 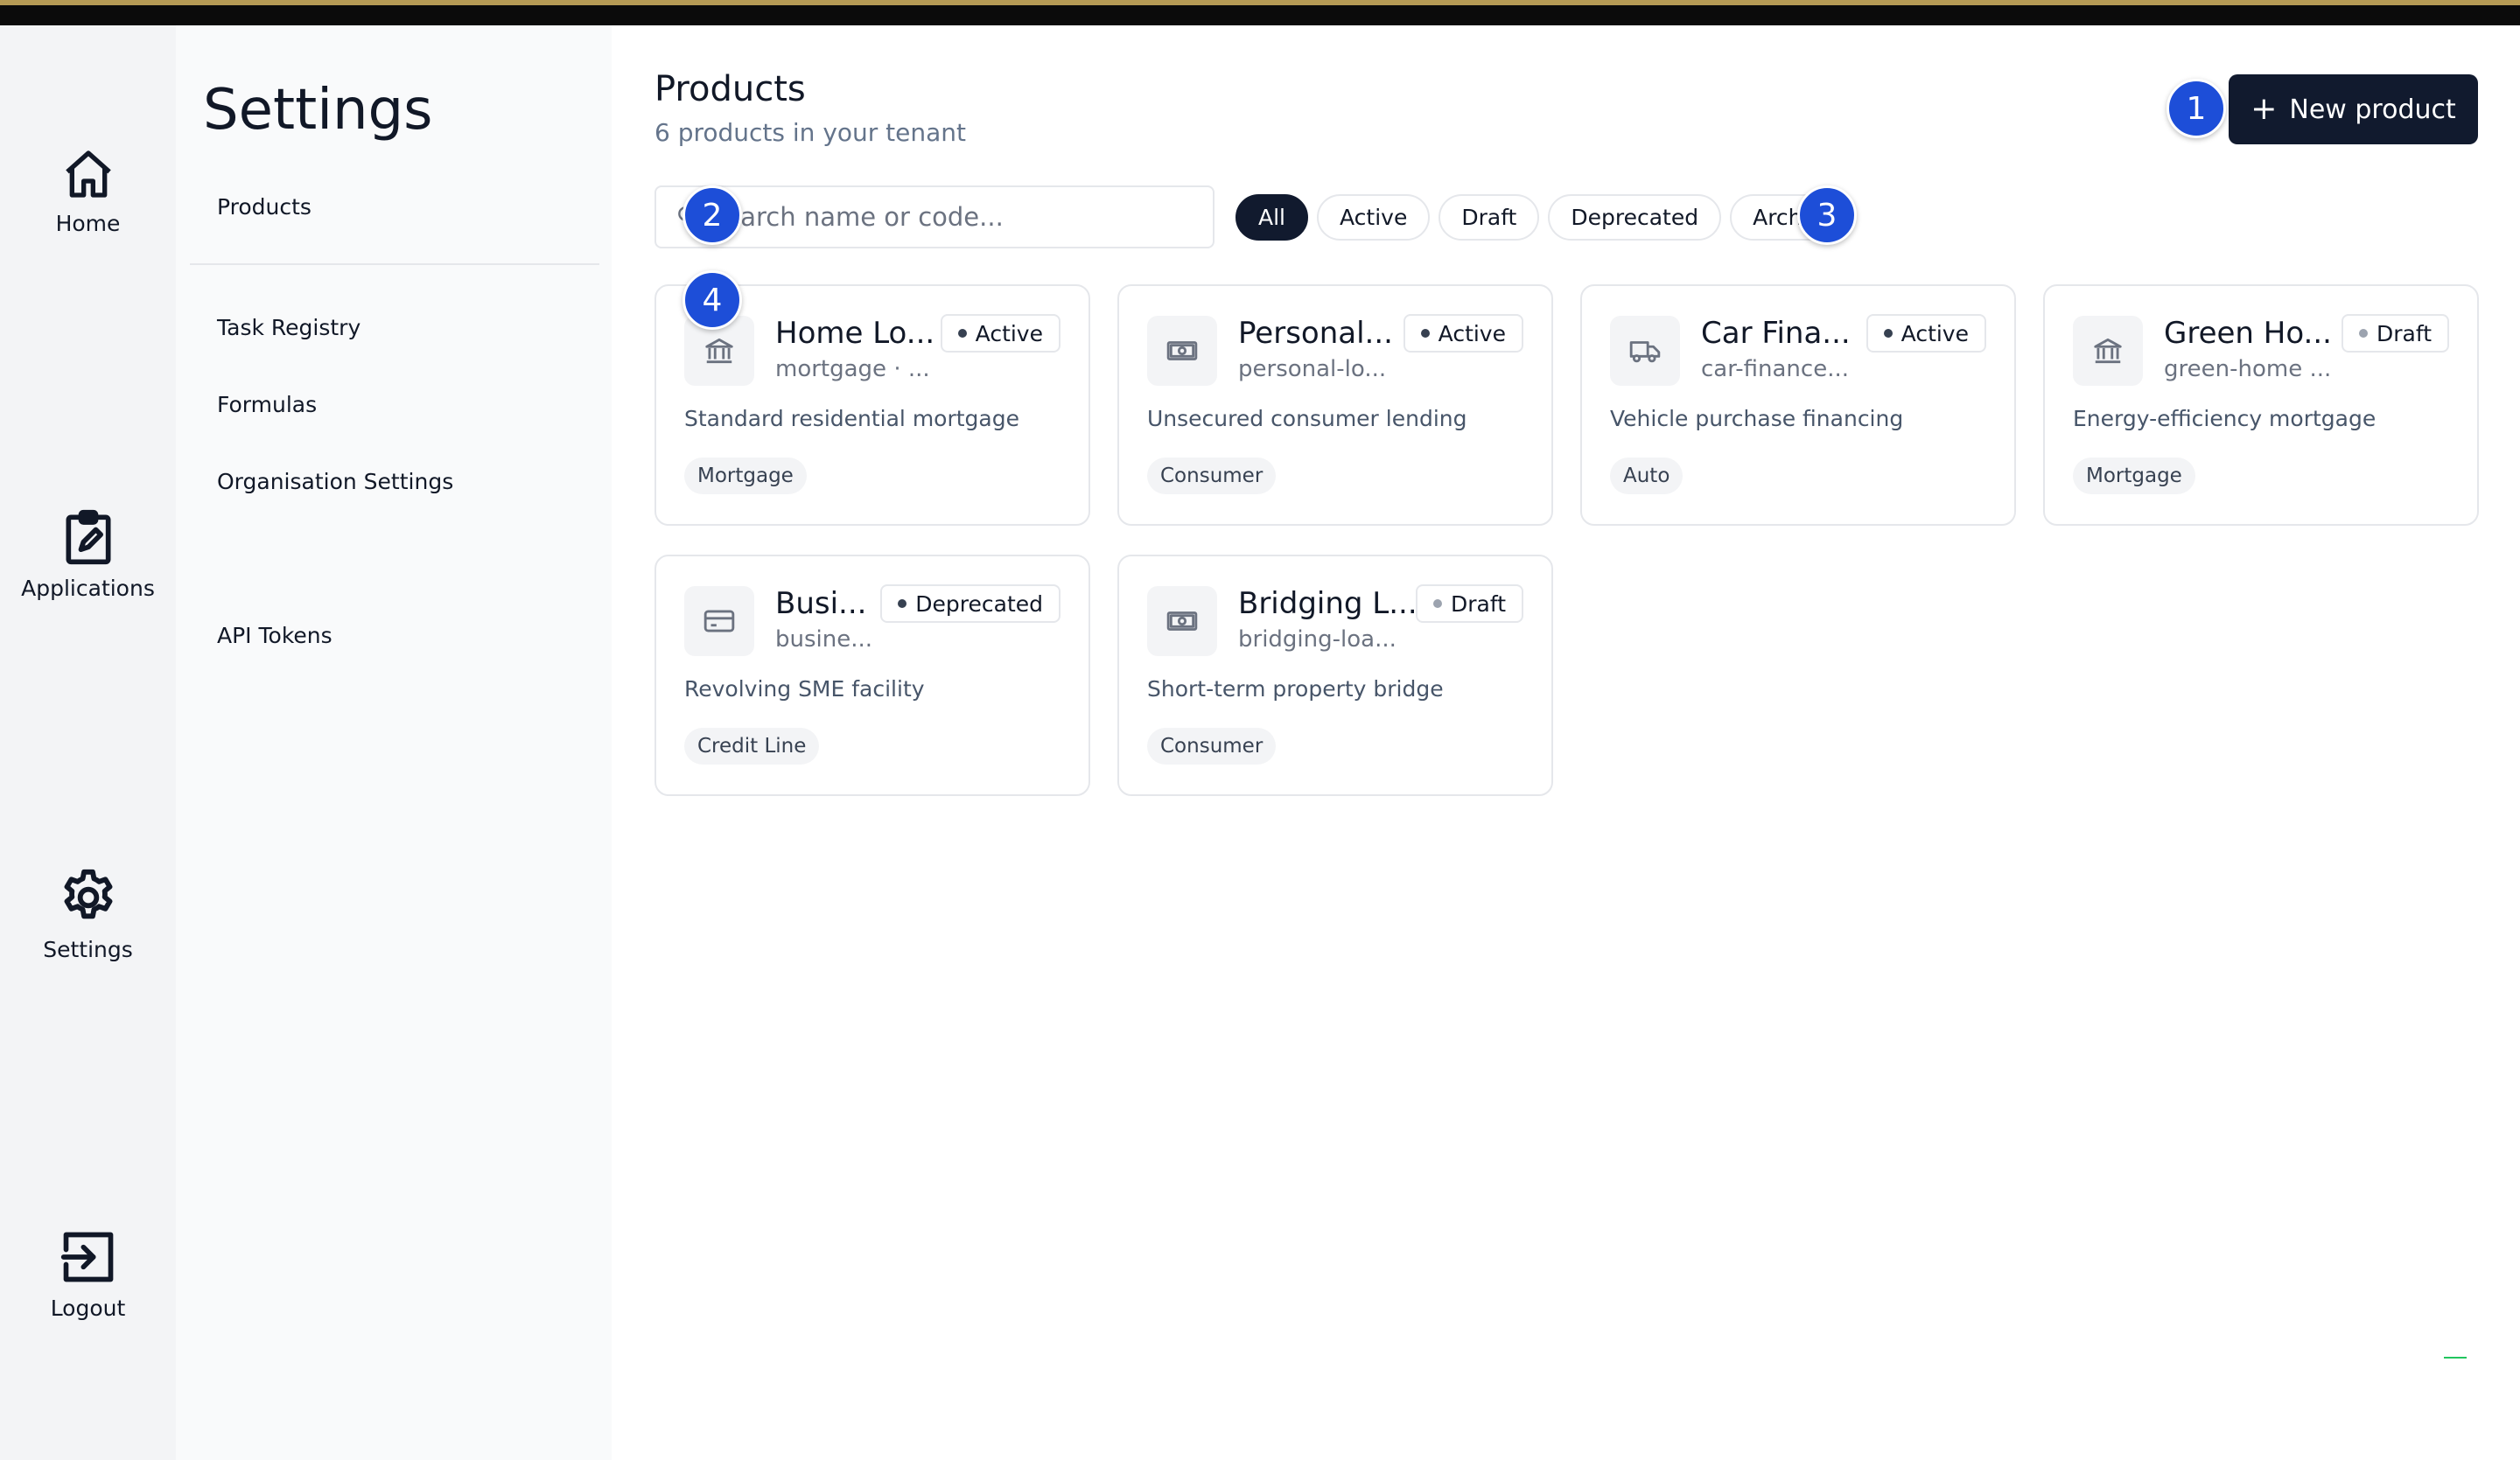 I want to click on search-input, so click(x=954, y=217).